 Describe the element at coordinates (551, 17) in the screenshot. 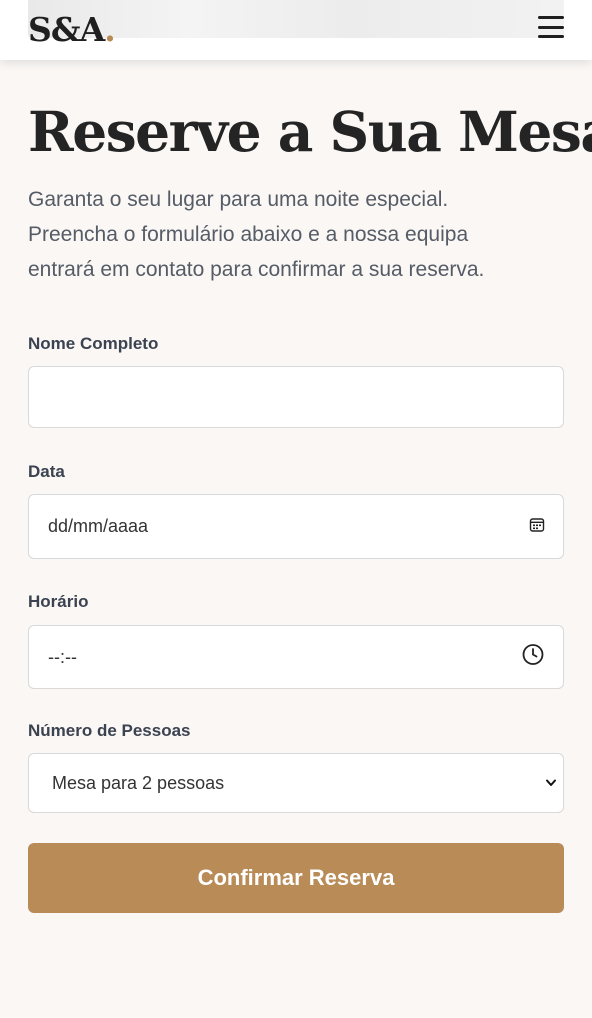

I see `menu-bar-top` at that location.